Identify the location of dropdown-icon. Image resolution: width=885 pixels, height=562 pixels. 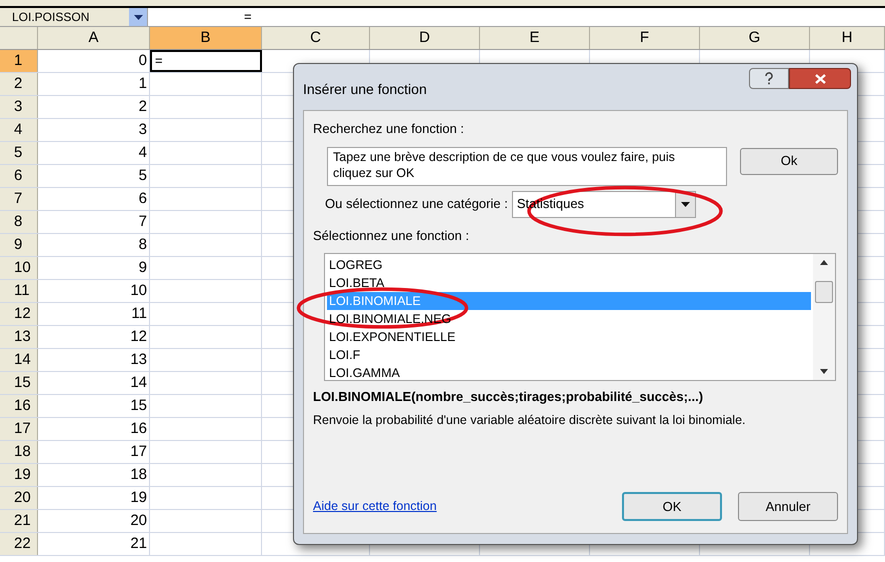
(138, 17).